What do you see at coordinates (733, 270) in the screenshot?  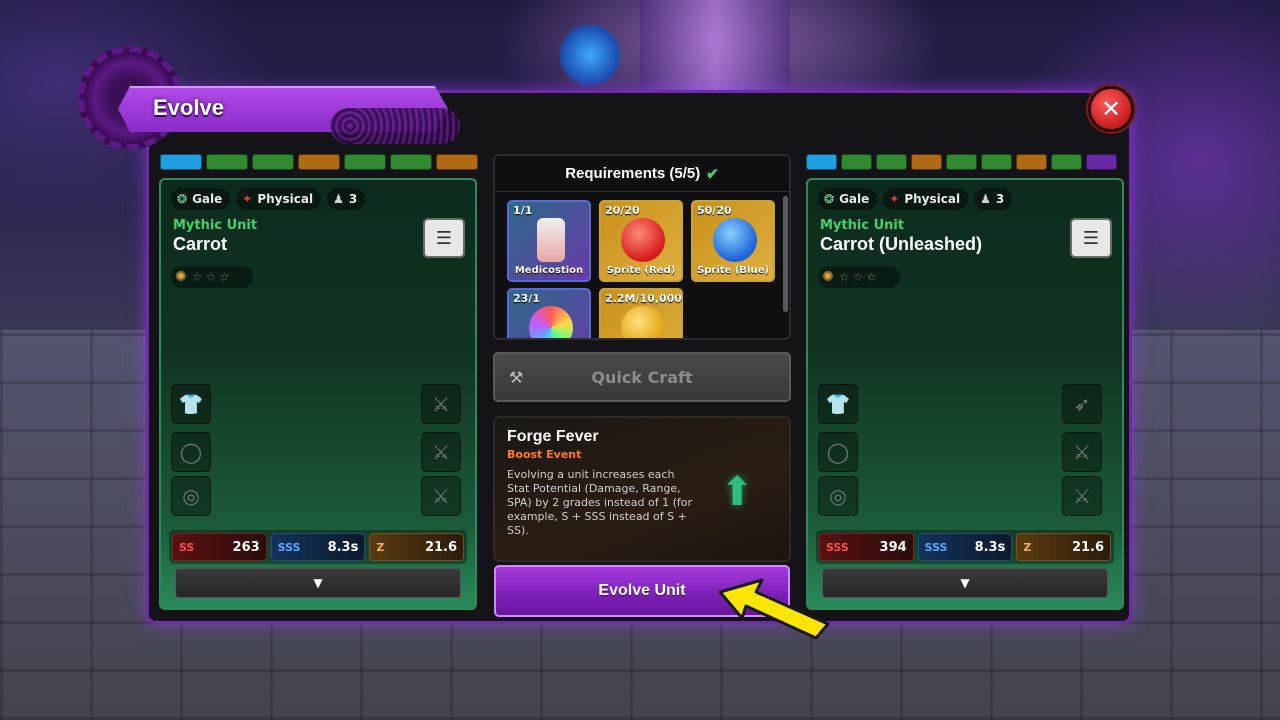 I see `item-name: Sprite (Blue)` at bounding box center [733, 270].